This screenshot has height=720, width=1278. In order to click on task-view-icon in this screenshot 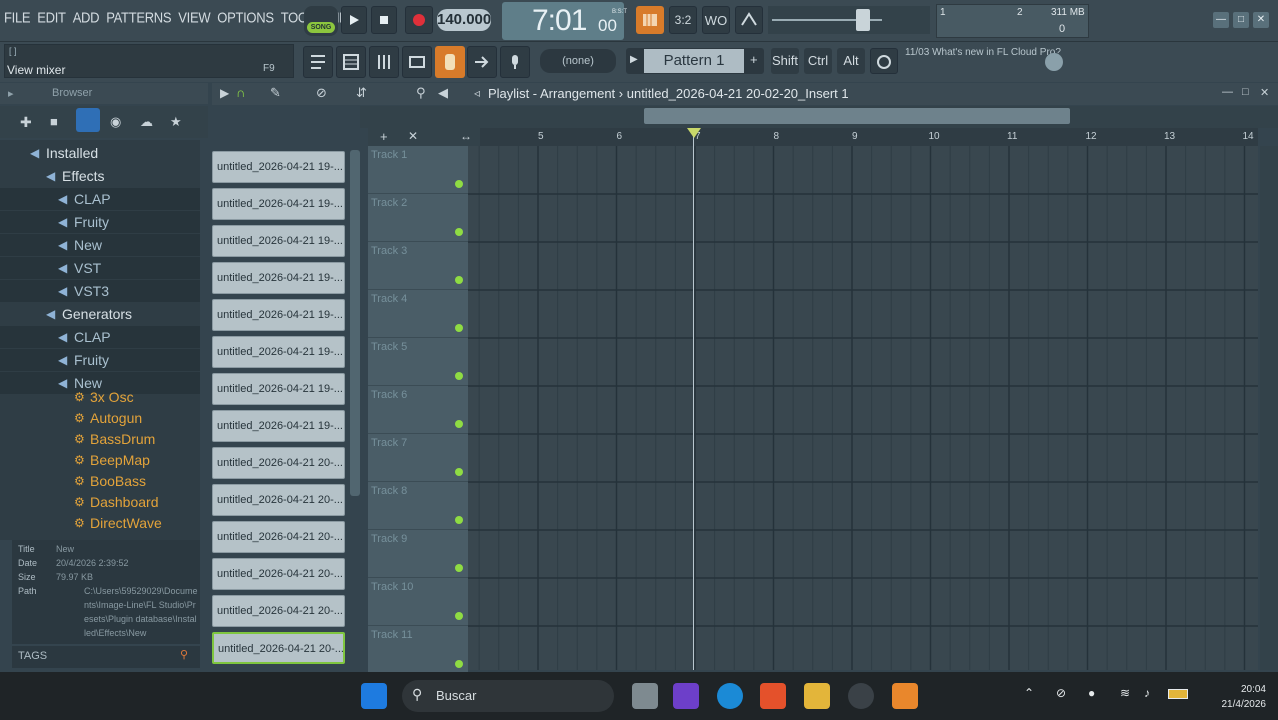, I will do `click(645, 696)`.